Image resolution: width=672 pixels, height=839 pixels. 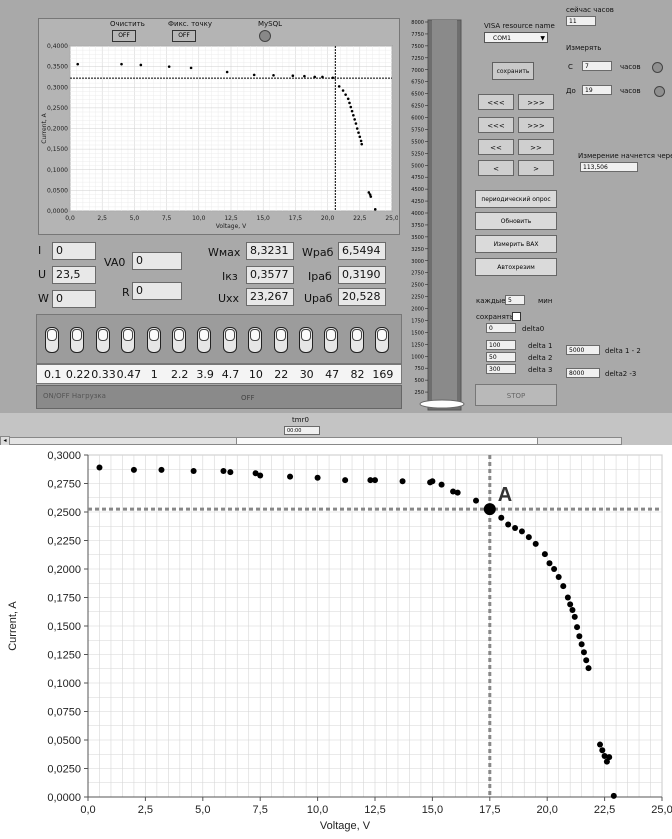 What do you see at coordinates (145, 810) in the screenshot?
I see `x-tick-label: 2,5` at bounding box center [145, 810].